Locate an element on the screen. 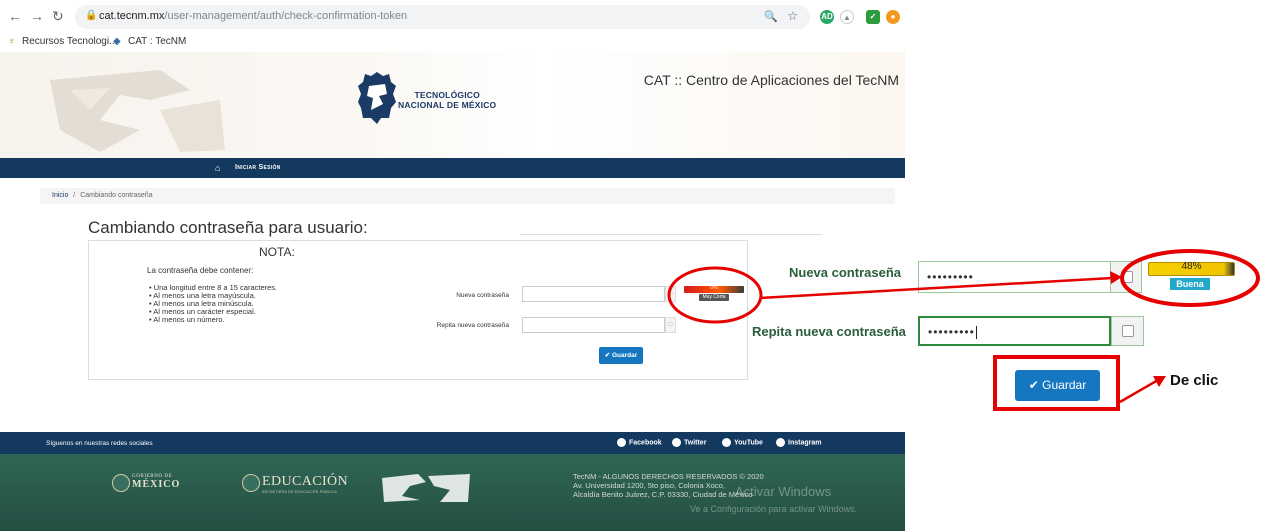  text-caret is located at coordinates (976, 333).